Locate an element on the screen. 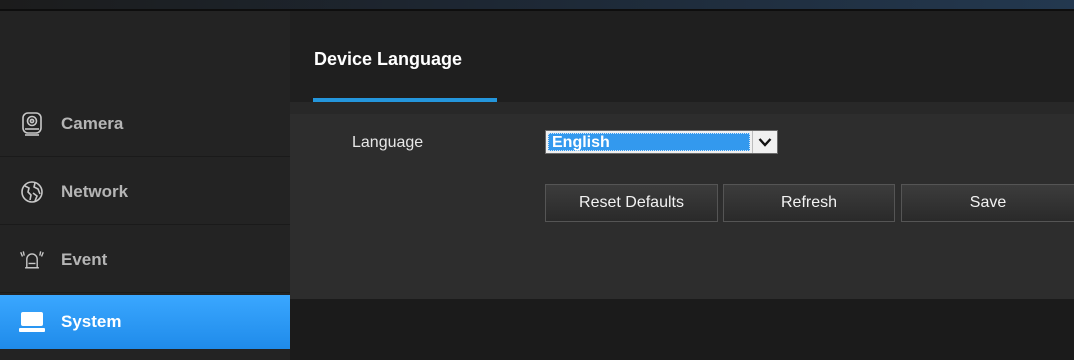  tab-device-language: Device Language is located at coordinates (388, 59).